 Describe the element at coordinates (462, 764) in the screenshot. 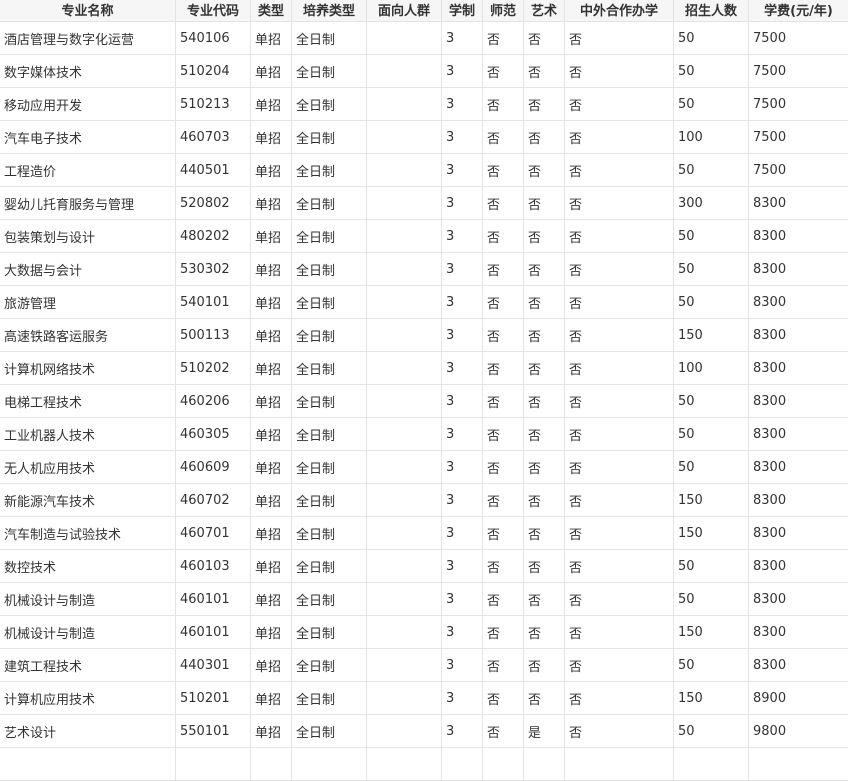

I see `cell-duration` at that location.